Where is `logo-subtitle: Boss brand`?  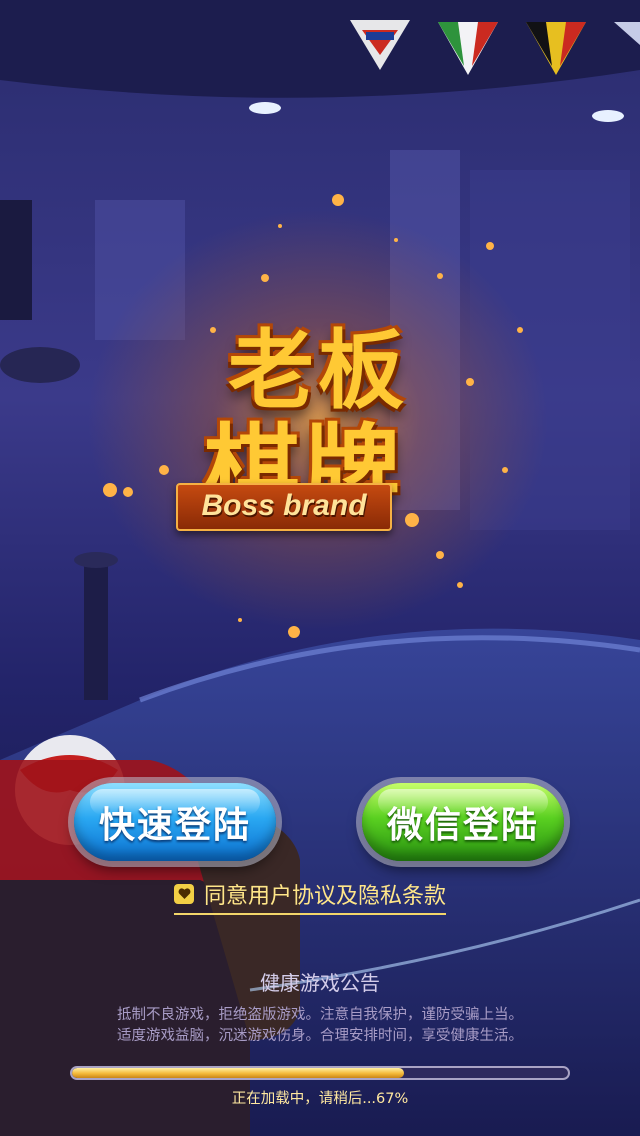 logo-subtitle: Boss brand is located at coordinates (284, 505).